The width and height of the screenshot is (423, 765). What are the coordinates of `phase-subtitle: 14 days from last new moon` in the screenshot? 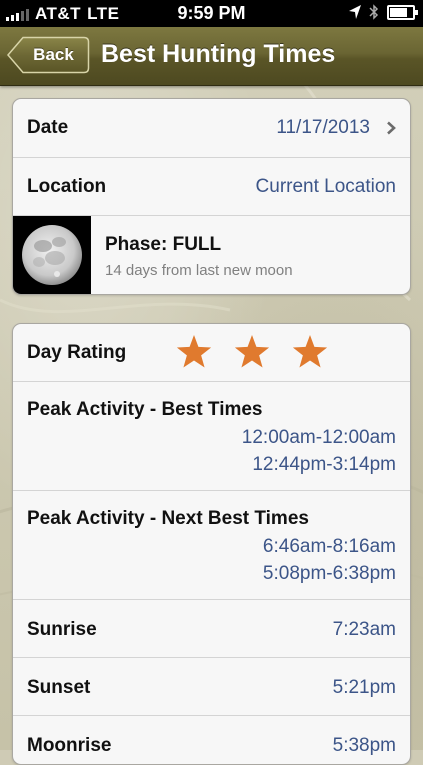 It's located at (199, 270).